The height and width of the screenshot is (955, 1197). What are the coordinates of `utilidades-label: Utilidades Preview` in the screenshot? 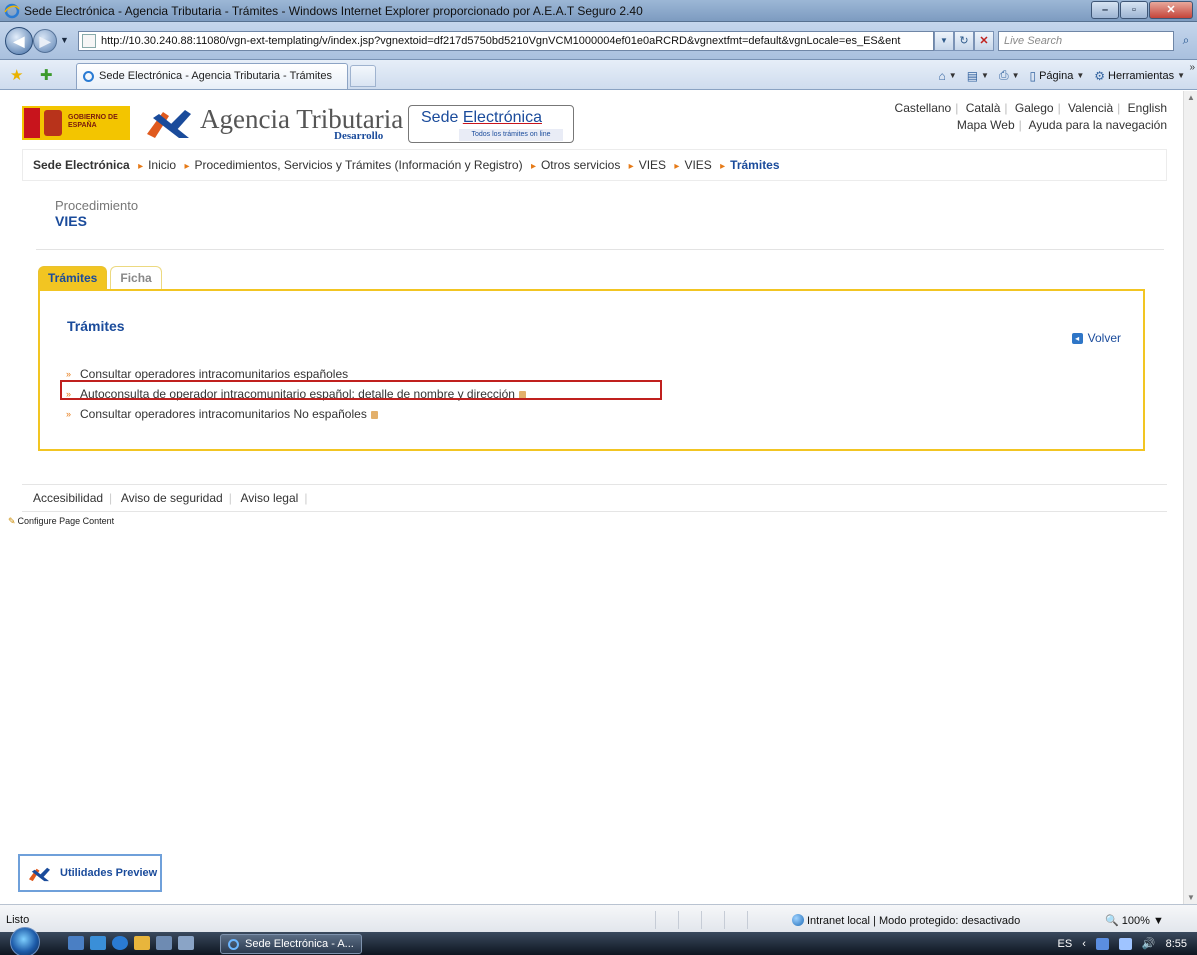 It's located at (109, 873).